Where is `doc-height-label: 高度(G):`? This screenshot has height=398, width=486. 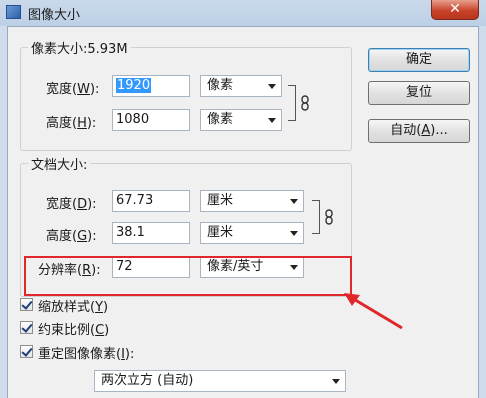 doc-height-label: 高度(G): is located at coordinates (71, 236).